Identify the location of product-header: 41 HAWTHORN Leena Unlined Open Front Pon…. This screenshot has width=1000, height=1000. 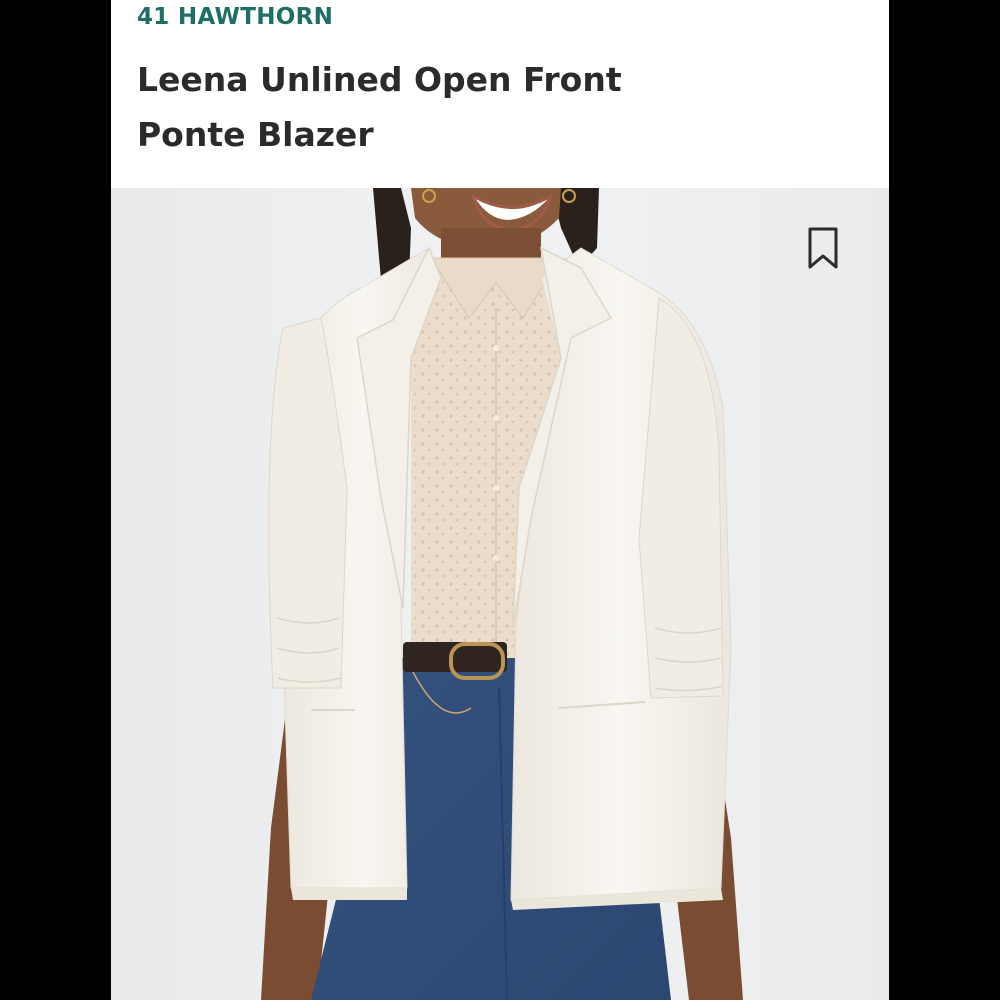
(500, 94).